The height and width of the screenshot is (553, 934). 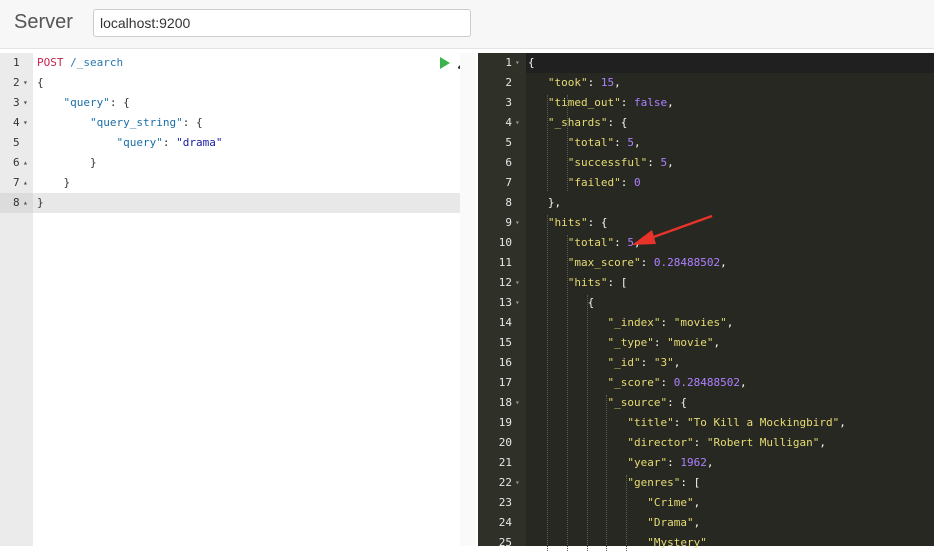 I want to click on code-token: "total", so click(x=591, y=242).